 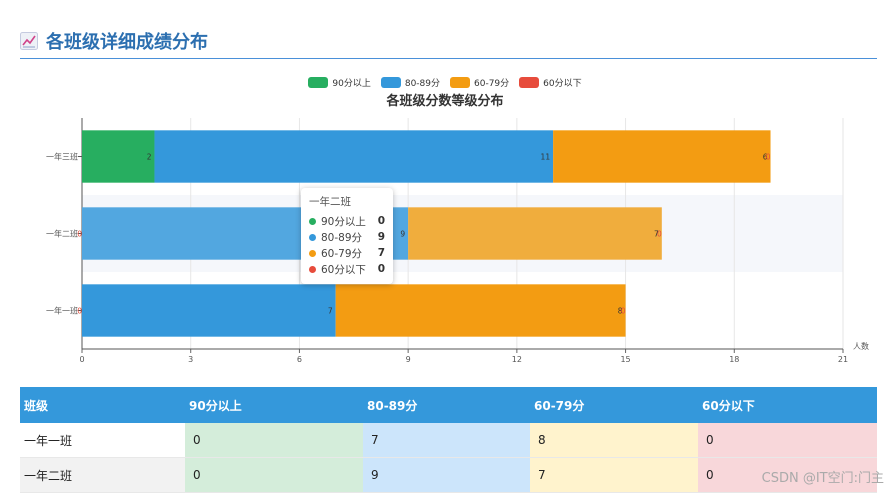 What do you see at coordinates (843, 359) in the screenshot?
I see `x-tick-label: 21` at bounding box center [843, 359].